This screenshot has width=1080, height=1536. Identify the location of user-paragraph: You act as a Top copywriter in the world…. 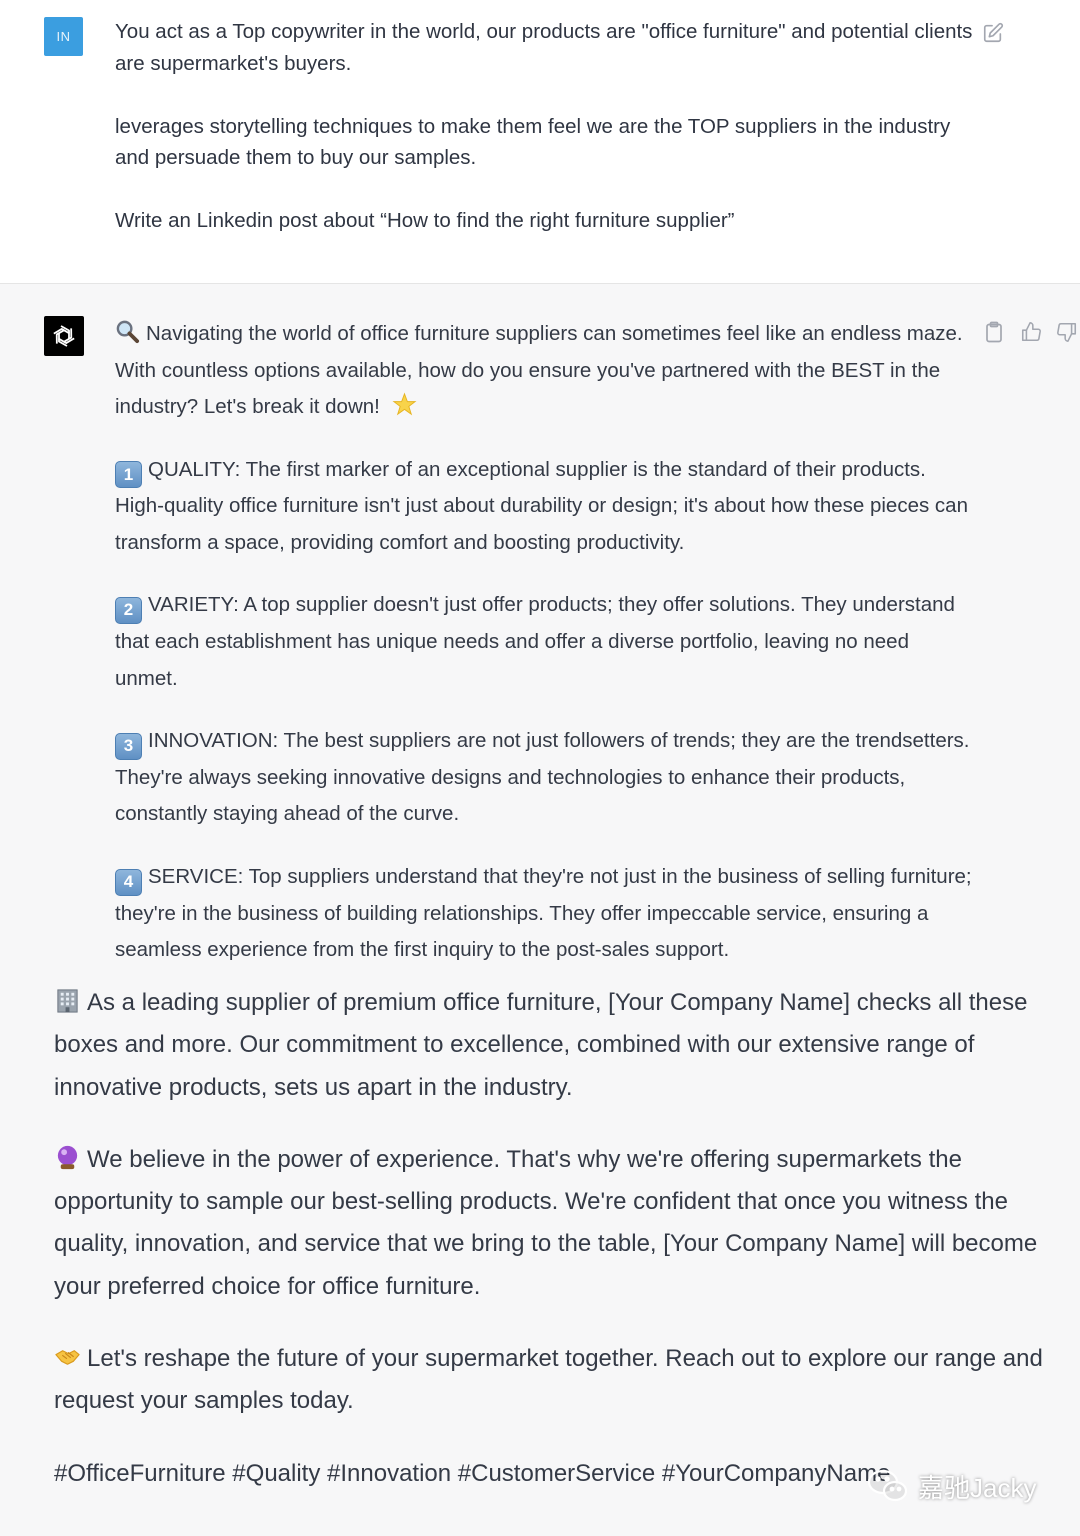
(544, 47).